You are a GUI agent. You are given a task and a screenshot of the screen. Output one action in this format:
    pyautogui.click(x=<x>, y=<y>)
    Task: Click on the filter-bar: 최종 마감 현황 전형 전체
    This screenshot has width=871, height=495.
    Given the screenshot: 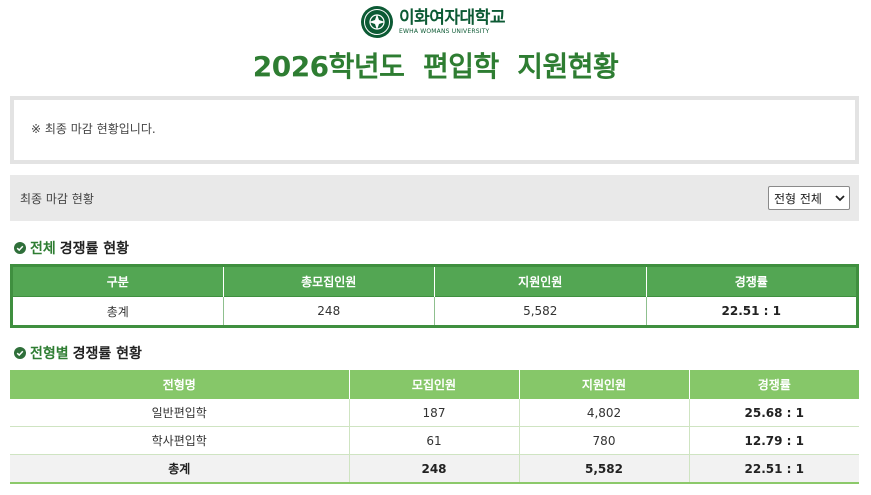 What is the action you would take?
    pyautogui.click(x=434, y=198)
    